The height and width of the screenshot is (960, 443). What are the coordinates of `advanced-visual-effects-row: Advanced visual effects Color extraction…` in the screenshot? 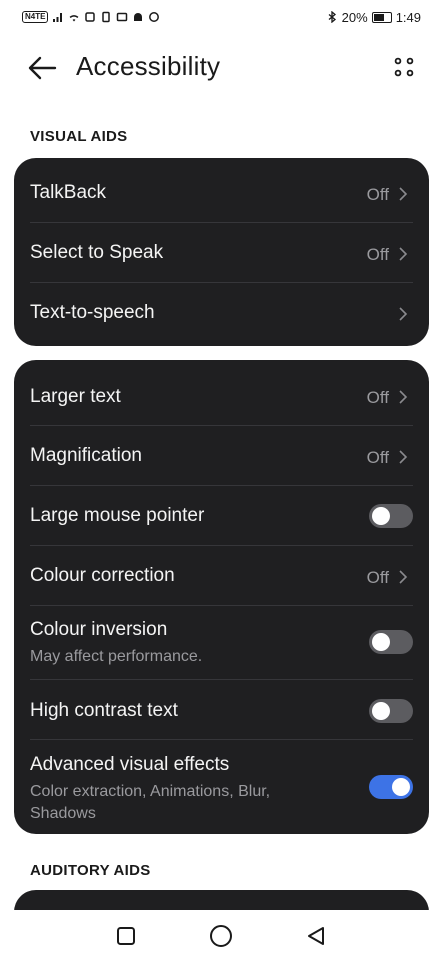 It's located at (221, 787).